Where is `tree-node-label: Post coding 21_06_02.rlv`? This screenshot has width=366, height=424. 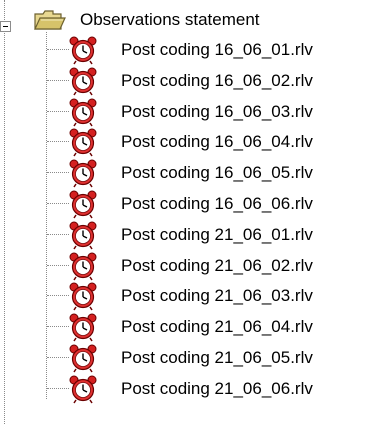
tree-node-label: Post coding 21_06_02.rlv is located at coordinates (217, 265).